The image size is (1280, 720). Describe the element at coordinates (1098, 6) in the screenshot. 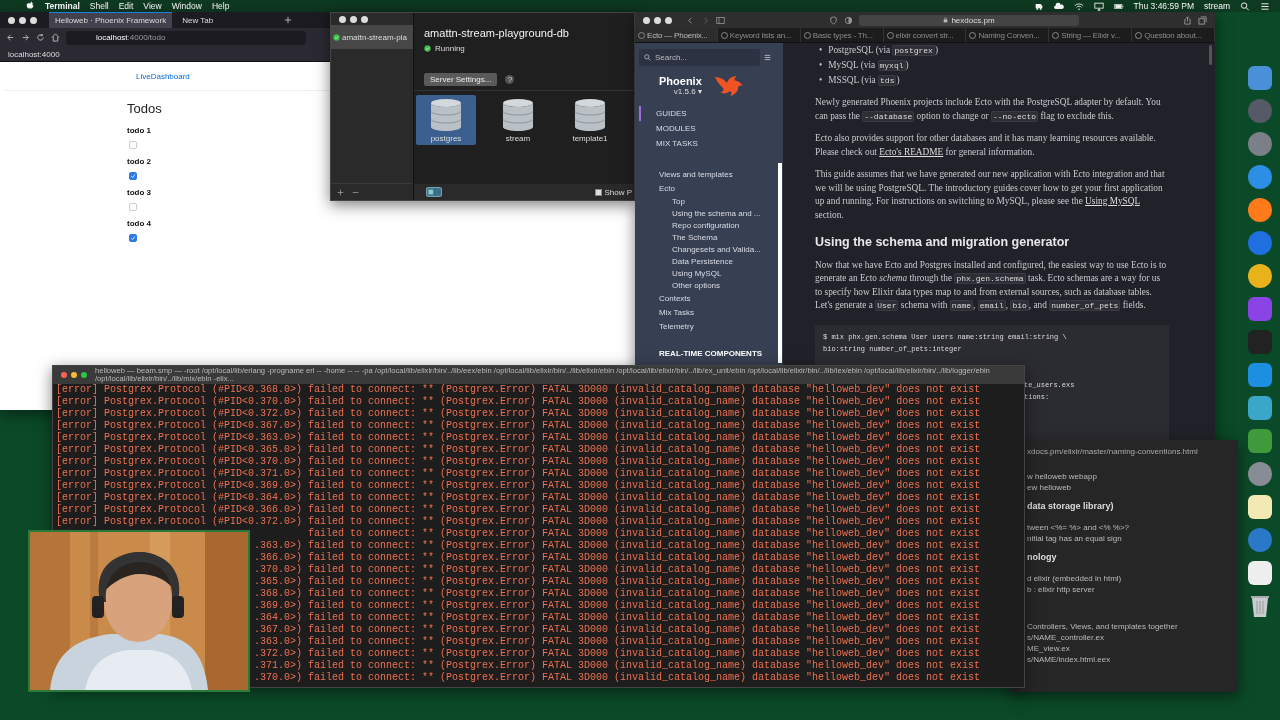

I see `display-icon` at that location.